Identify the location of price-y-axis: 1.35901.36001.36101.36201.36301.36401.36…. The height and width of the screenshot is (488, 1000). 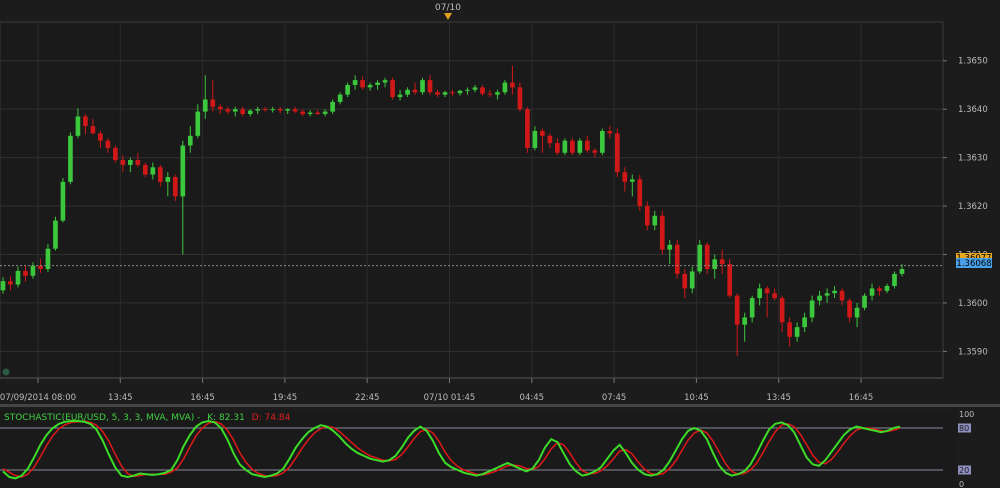
(965, 207).